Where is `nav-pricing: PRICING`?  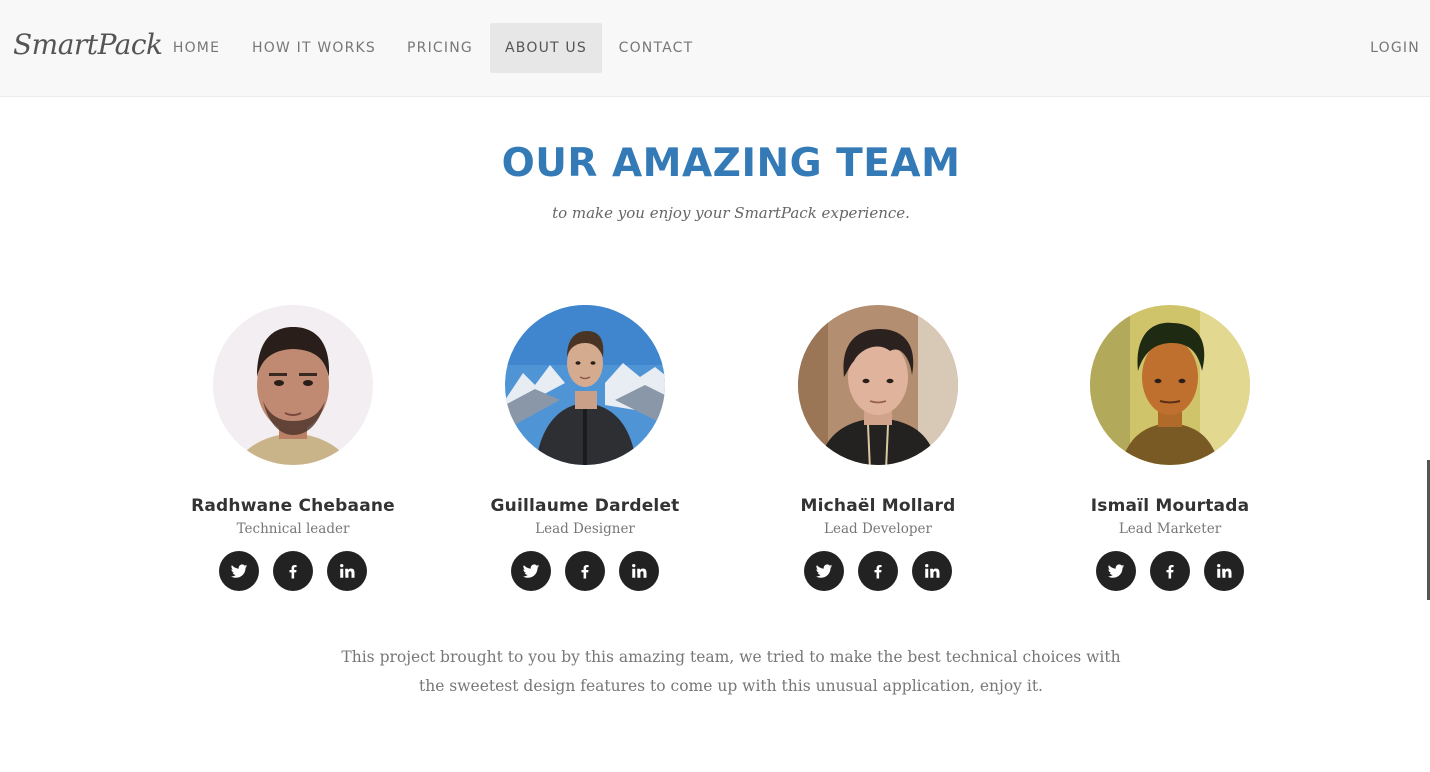
nav-pricing: PRICING is located at coordinates (440, 48).